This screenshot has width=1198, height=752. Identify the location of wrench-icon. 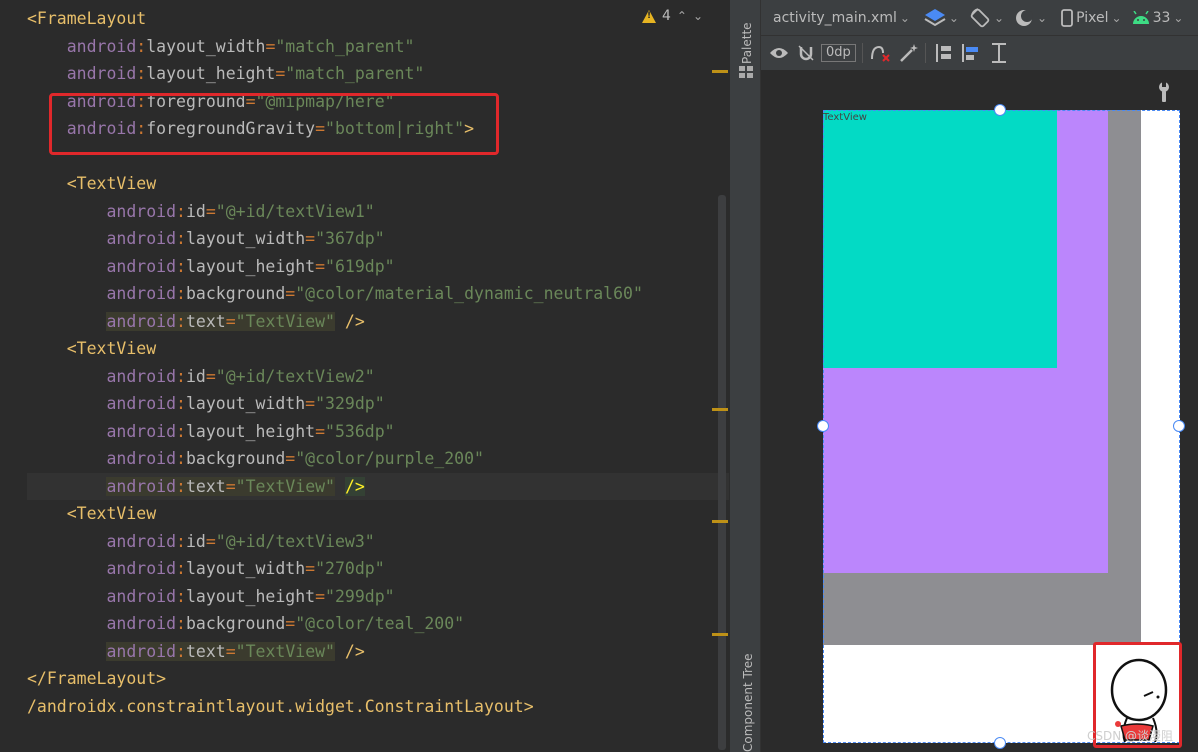
(1164, 92).